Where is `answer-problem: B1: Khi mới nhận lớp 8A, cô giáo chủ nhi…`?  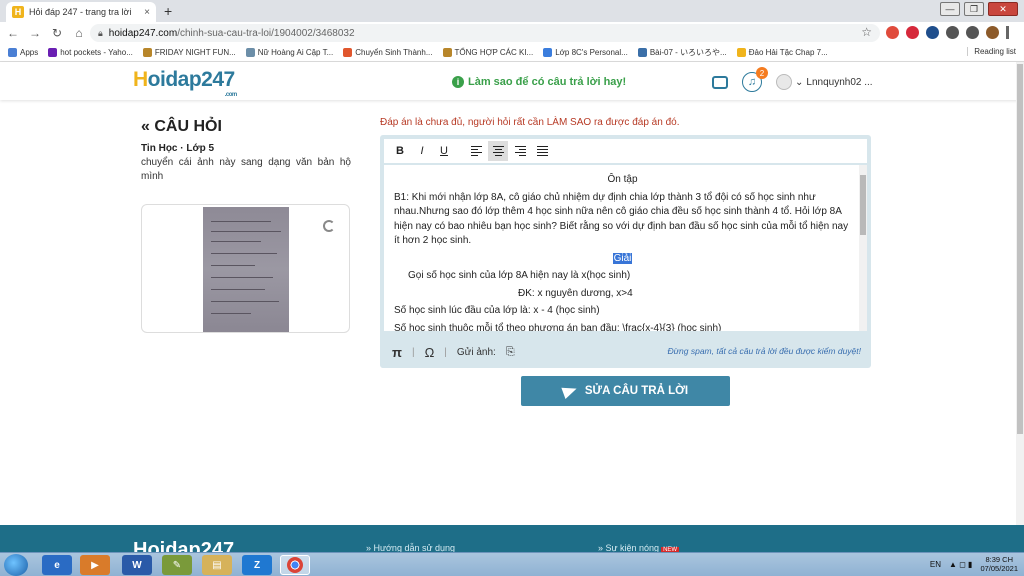
answer-problem: B1: Khi mới nhận lớp 8A, cô giáo chủ nhi… is located at coordinates (621, 219).